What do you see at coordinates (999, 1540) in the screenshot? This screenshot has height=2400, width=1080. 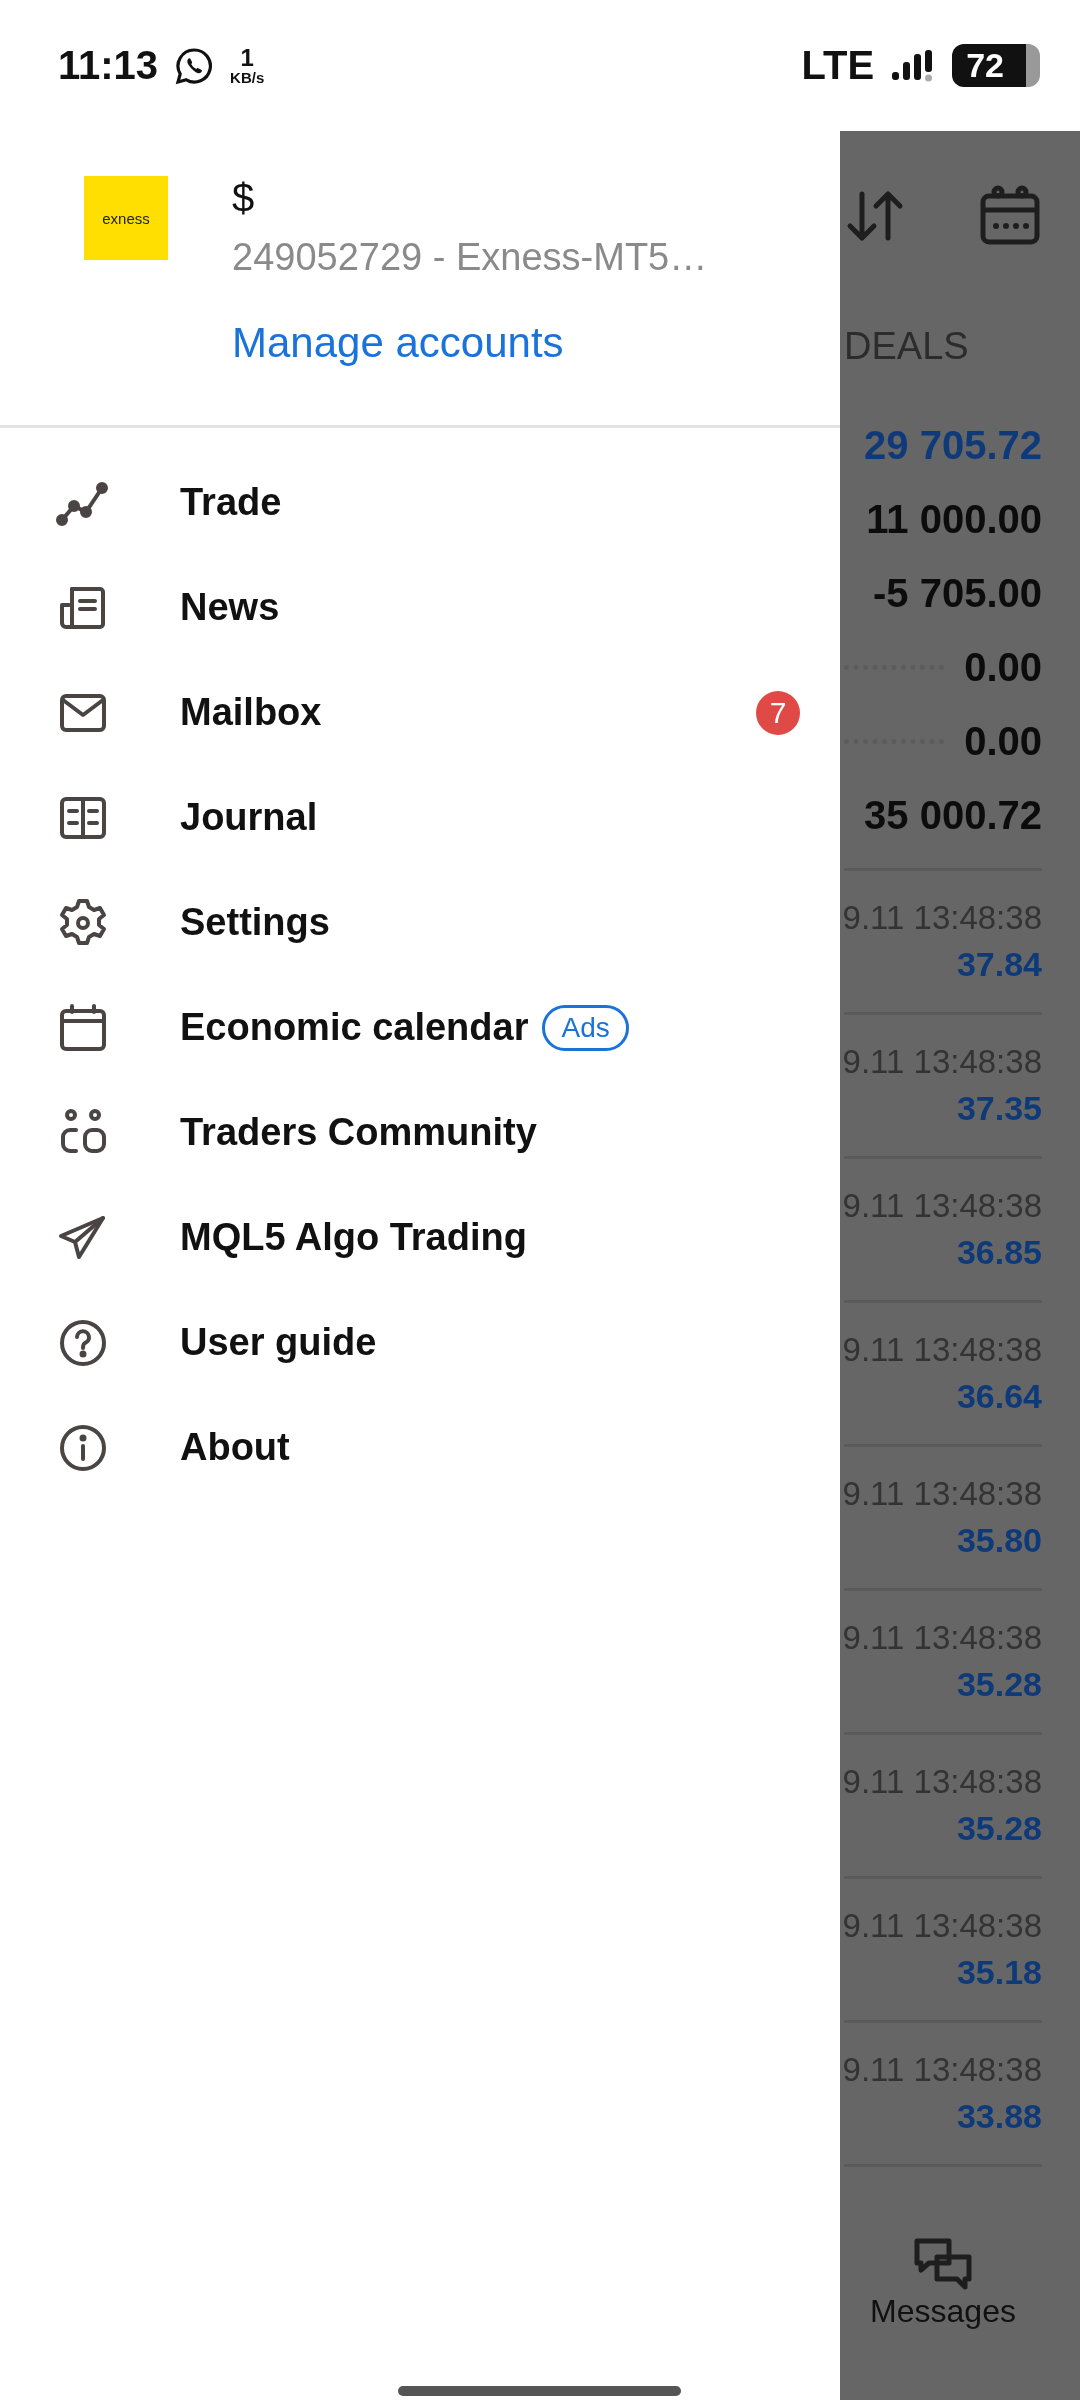 I see `deal-price: 35.80` at bounding box center [999, 1540].